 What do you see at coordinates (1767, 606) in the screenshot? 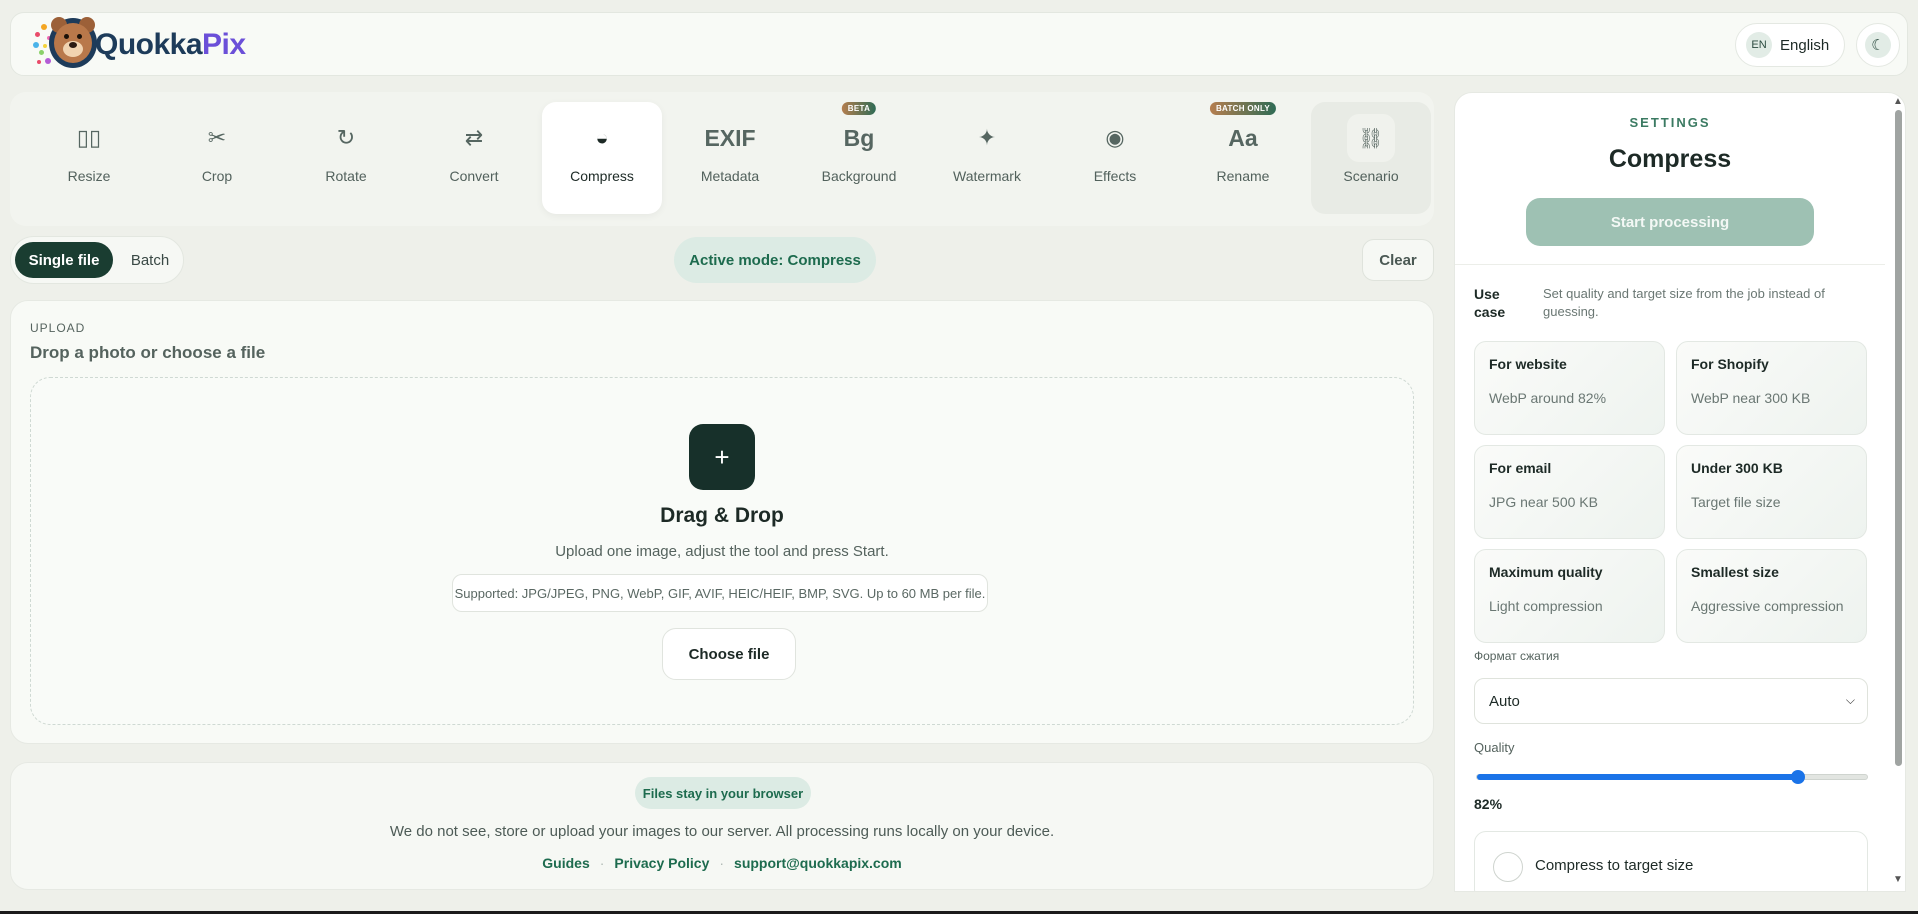
I see `use-case-card-description: Aggressive compression` at bounding box center [1767, 606].